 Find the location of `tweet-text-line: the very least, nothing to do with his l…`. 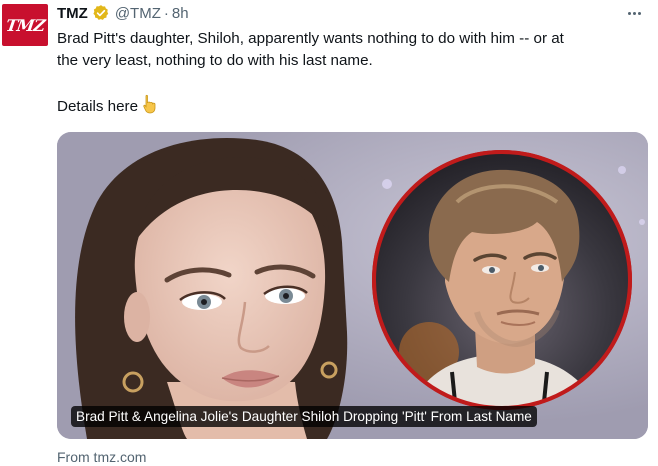

tweet-text-line: the very least, nothing to do with his l… is located at coordinates (215, 60).